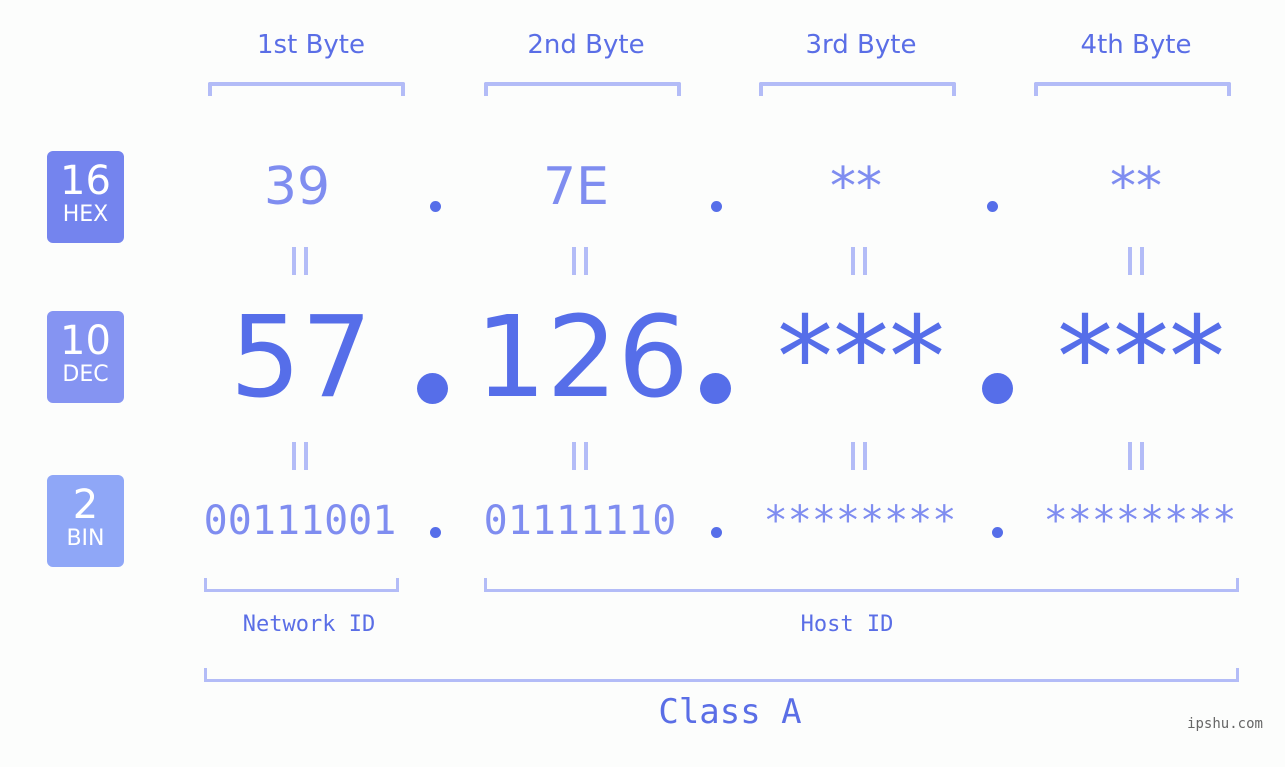 The image size is (1285, 767). Describe the element at coordinates (309, 624) in the screenshot. I see `network-id-label: Network ID` at that location.